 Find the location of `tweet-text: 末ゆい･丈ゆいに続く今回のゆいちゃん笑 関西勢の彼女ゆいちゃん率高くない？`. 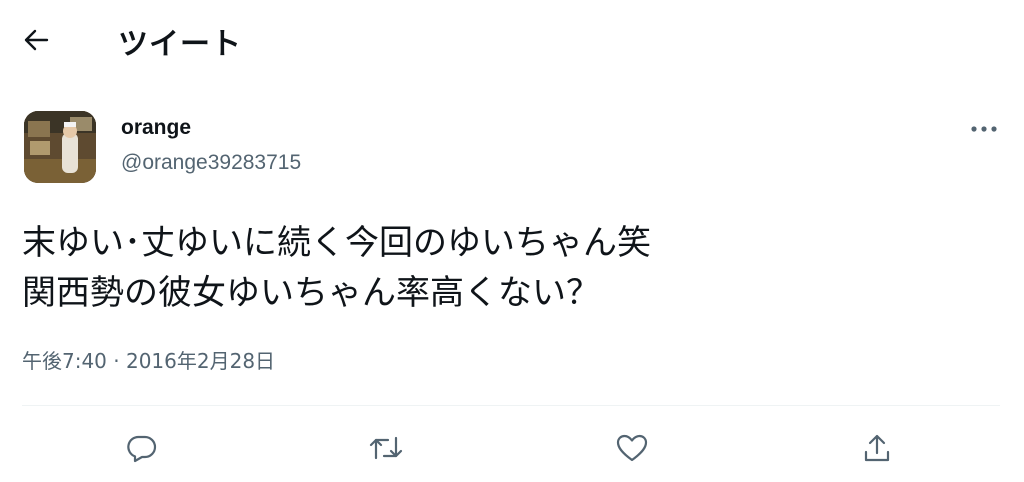

tweet-text: 末ゆい･丈ゆいに続く今回のゆいちゃん笑 関西勢の彼女ゆいちゃん率高くない？ is located at coordinates (336, 268).